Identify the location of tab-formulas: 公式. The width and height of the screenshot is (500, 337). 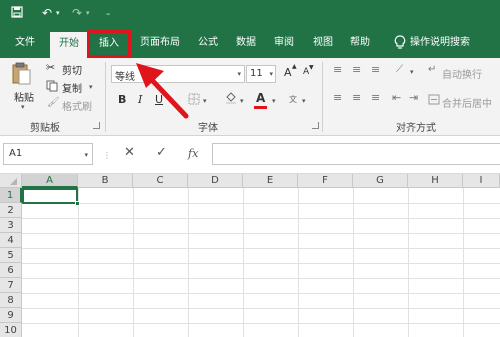
(208, 43).